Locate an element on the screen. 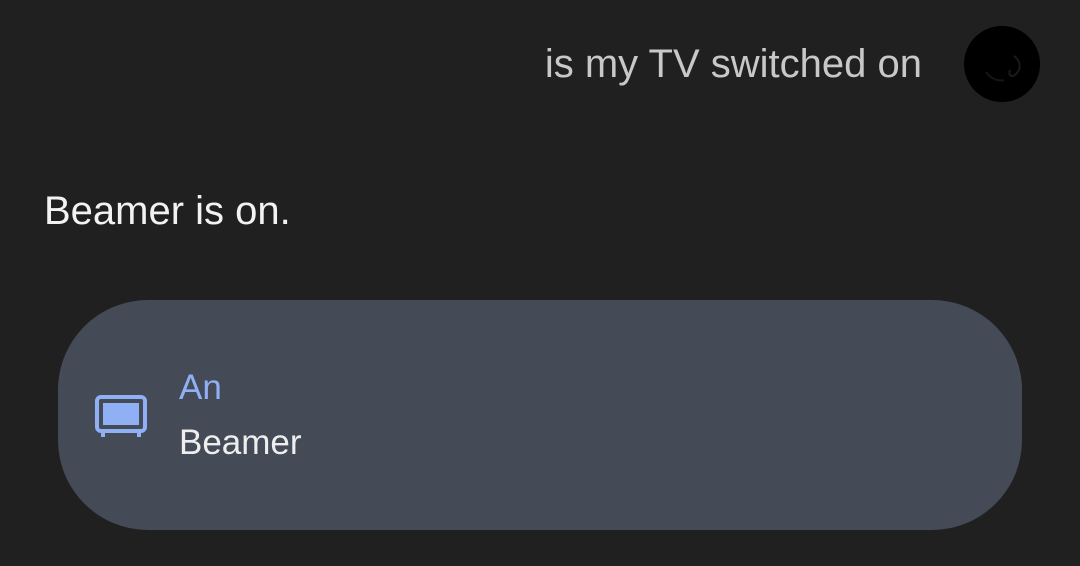 This screenshot has width=1080, height=566. user-avatar is located at coordinates (1002, 64).